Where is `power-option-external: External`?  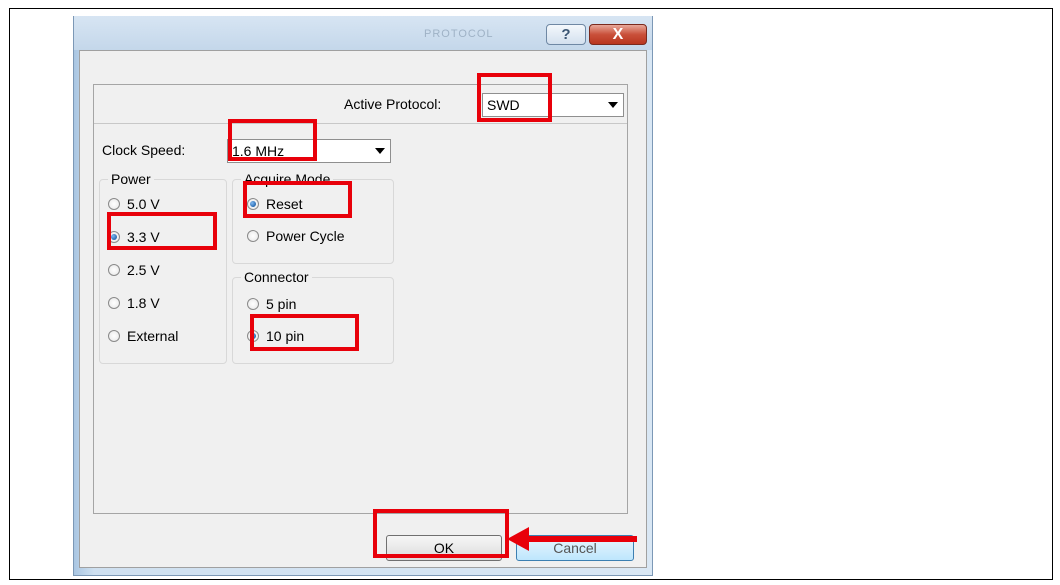
power-option-external: External is located at coordinates (143, 336).